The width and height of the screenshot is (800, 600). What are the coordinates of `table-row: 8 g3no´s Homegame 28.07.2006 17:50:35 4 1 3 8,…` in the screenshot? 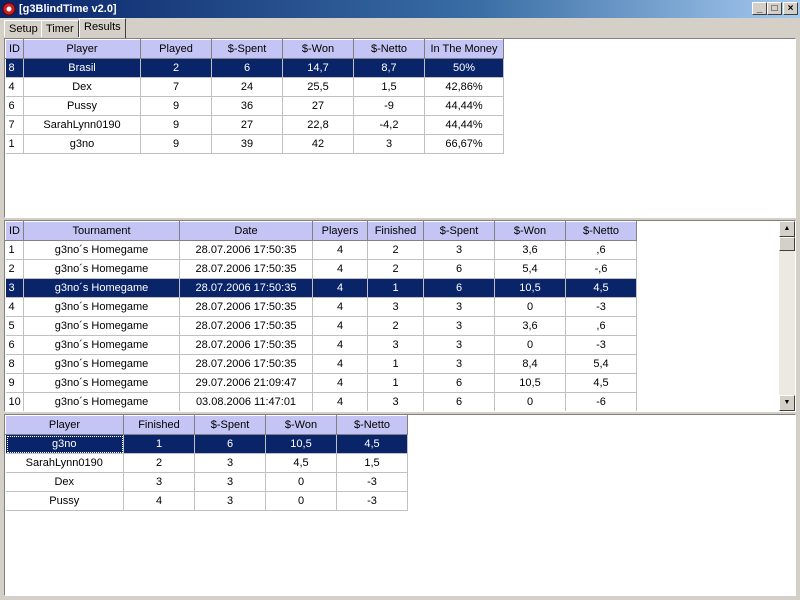 It's located at (321, 364).